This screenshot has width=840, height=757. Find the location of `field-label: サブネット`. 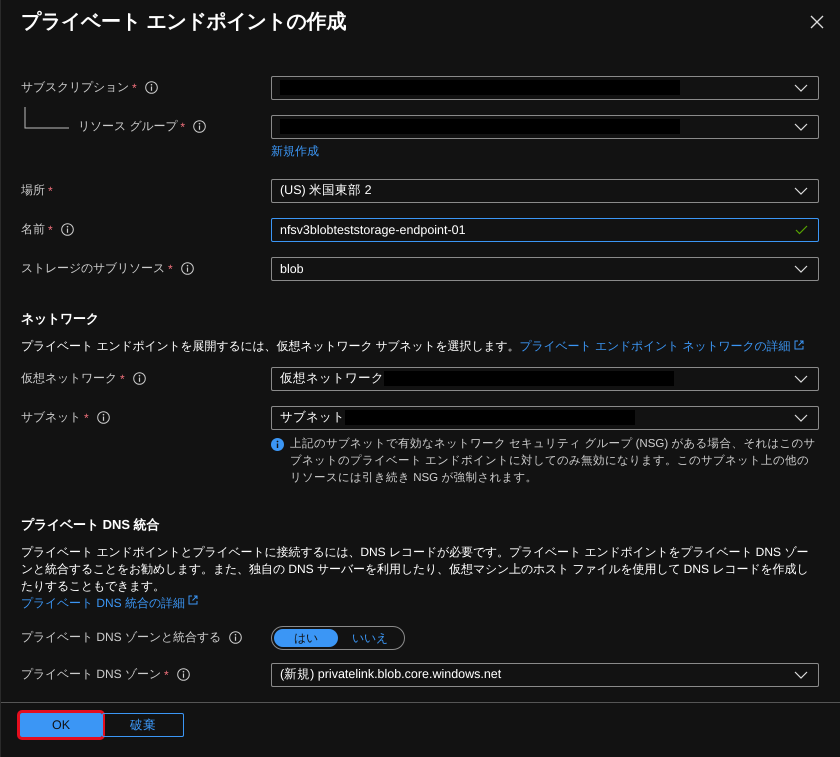

field-label: サブネット is located at coordinates (51, 417).